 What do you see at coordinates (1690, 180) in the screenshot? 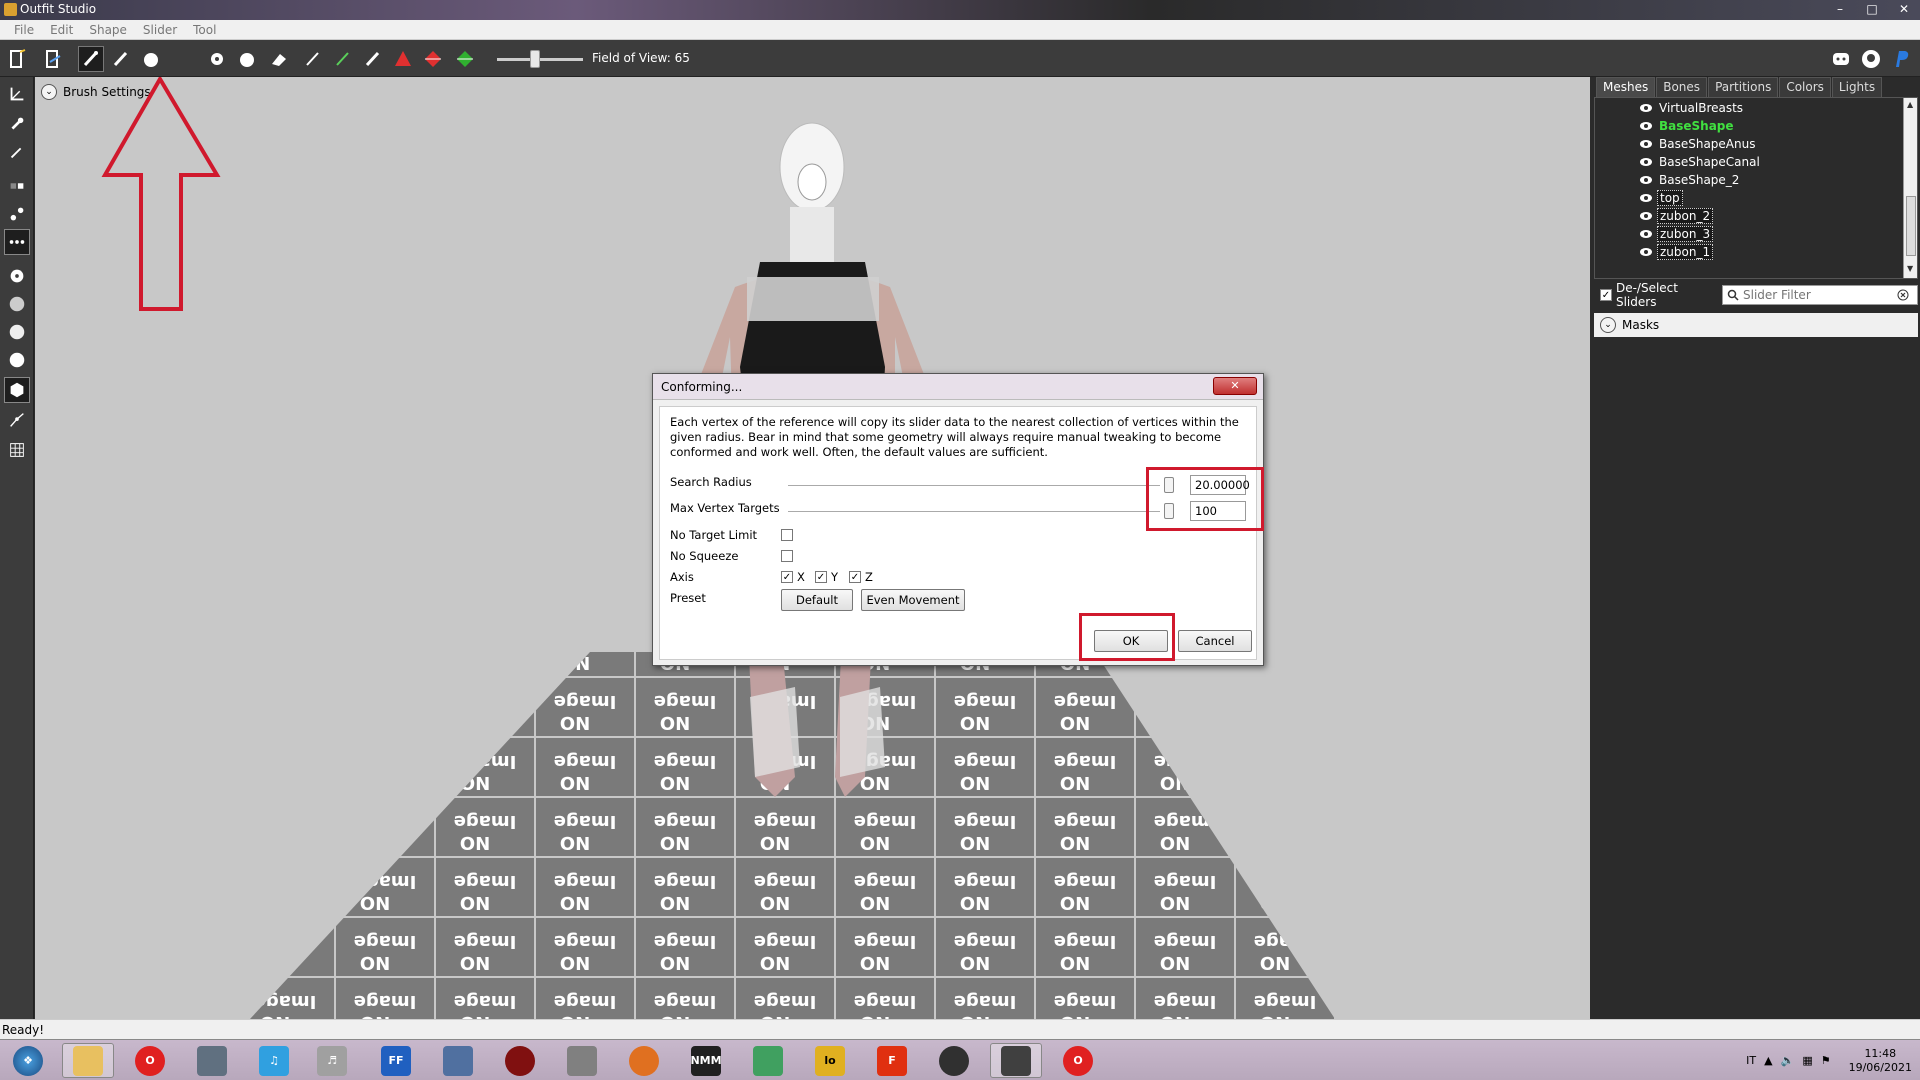
I see `mesh-item: BaseShape_2` at bounding box center [1690, 180].